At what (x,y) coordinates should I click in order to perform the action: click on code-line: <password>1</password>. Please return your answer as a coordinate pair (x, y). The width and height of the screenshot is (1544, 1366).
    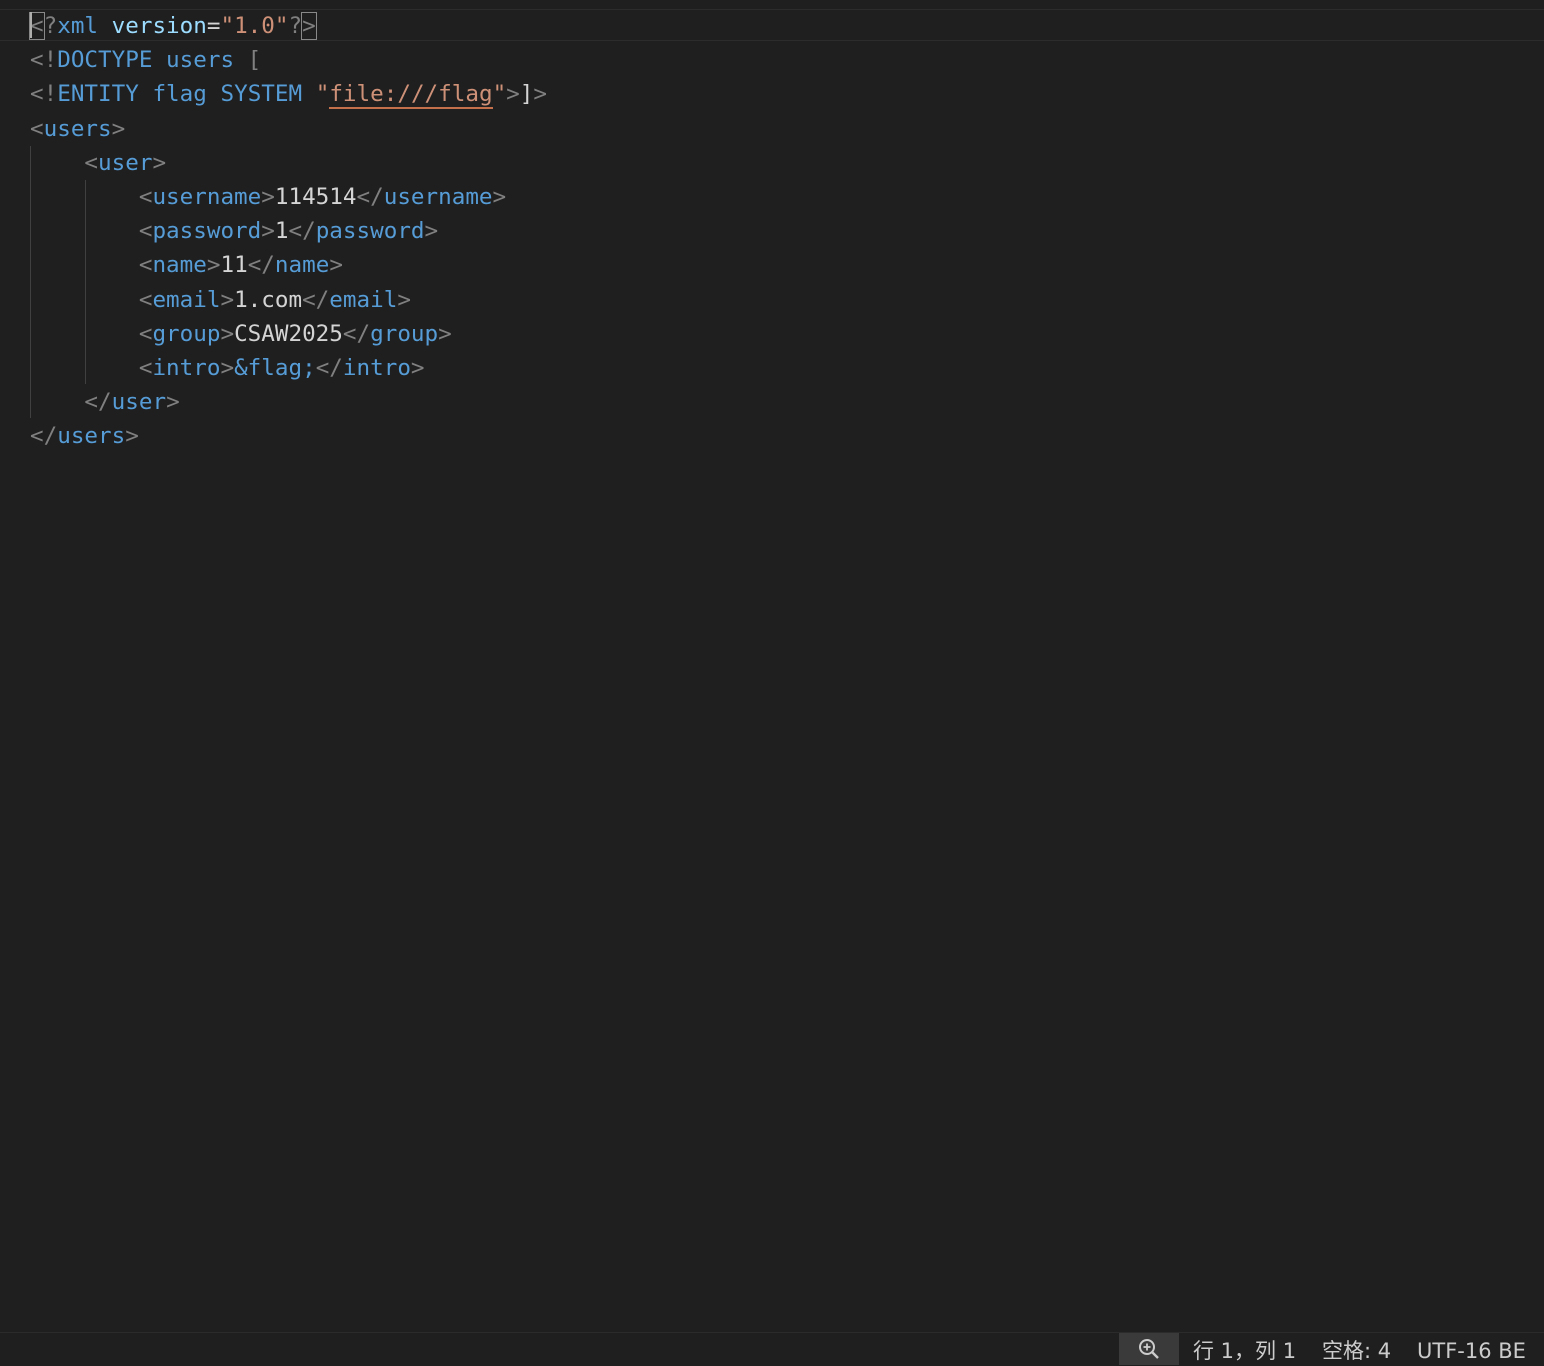
    Looking at the image, I should click on (288, 231).